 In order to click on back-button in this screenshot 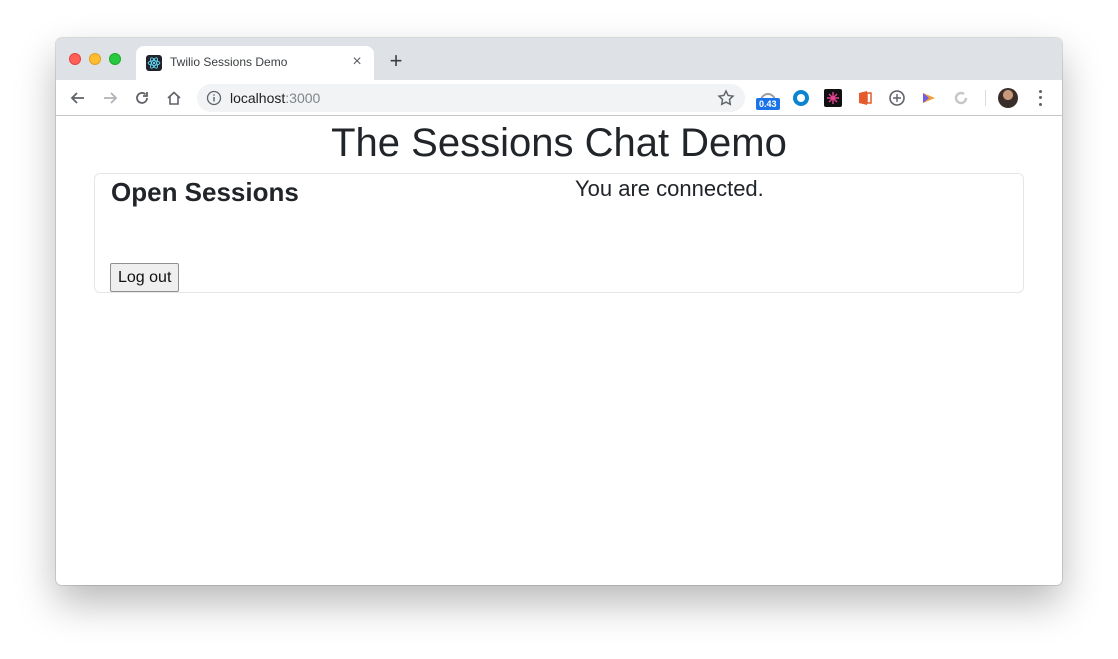, I will do `click(78, 98)`.